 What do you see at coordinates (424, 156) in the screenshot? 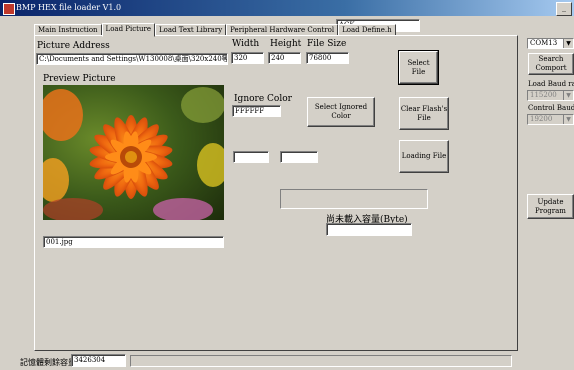
I see `loading-file-button: Loading File` at bounding box center [424, 156].